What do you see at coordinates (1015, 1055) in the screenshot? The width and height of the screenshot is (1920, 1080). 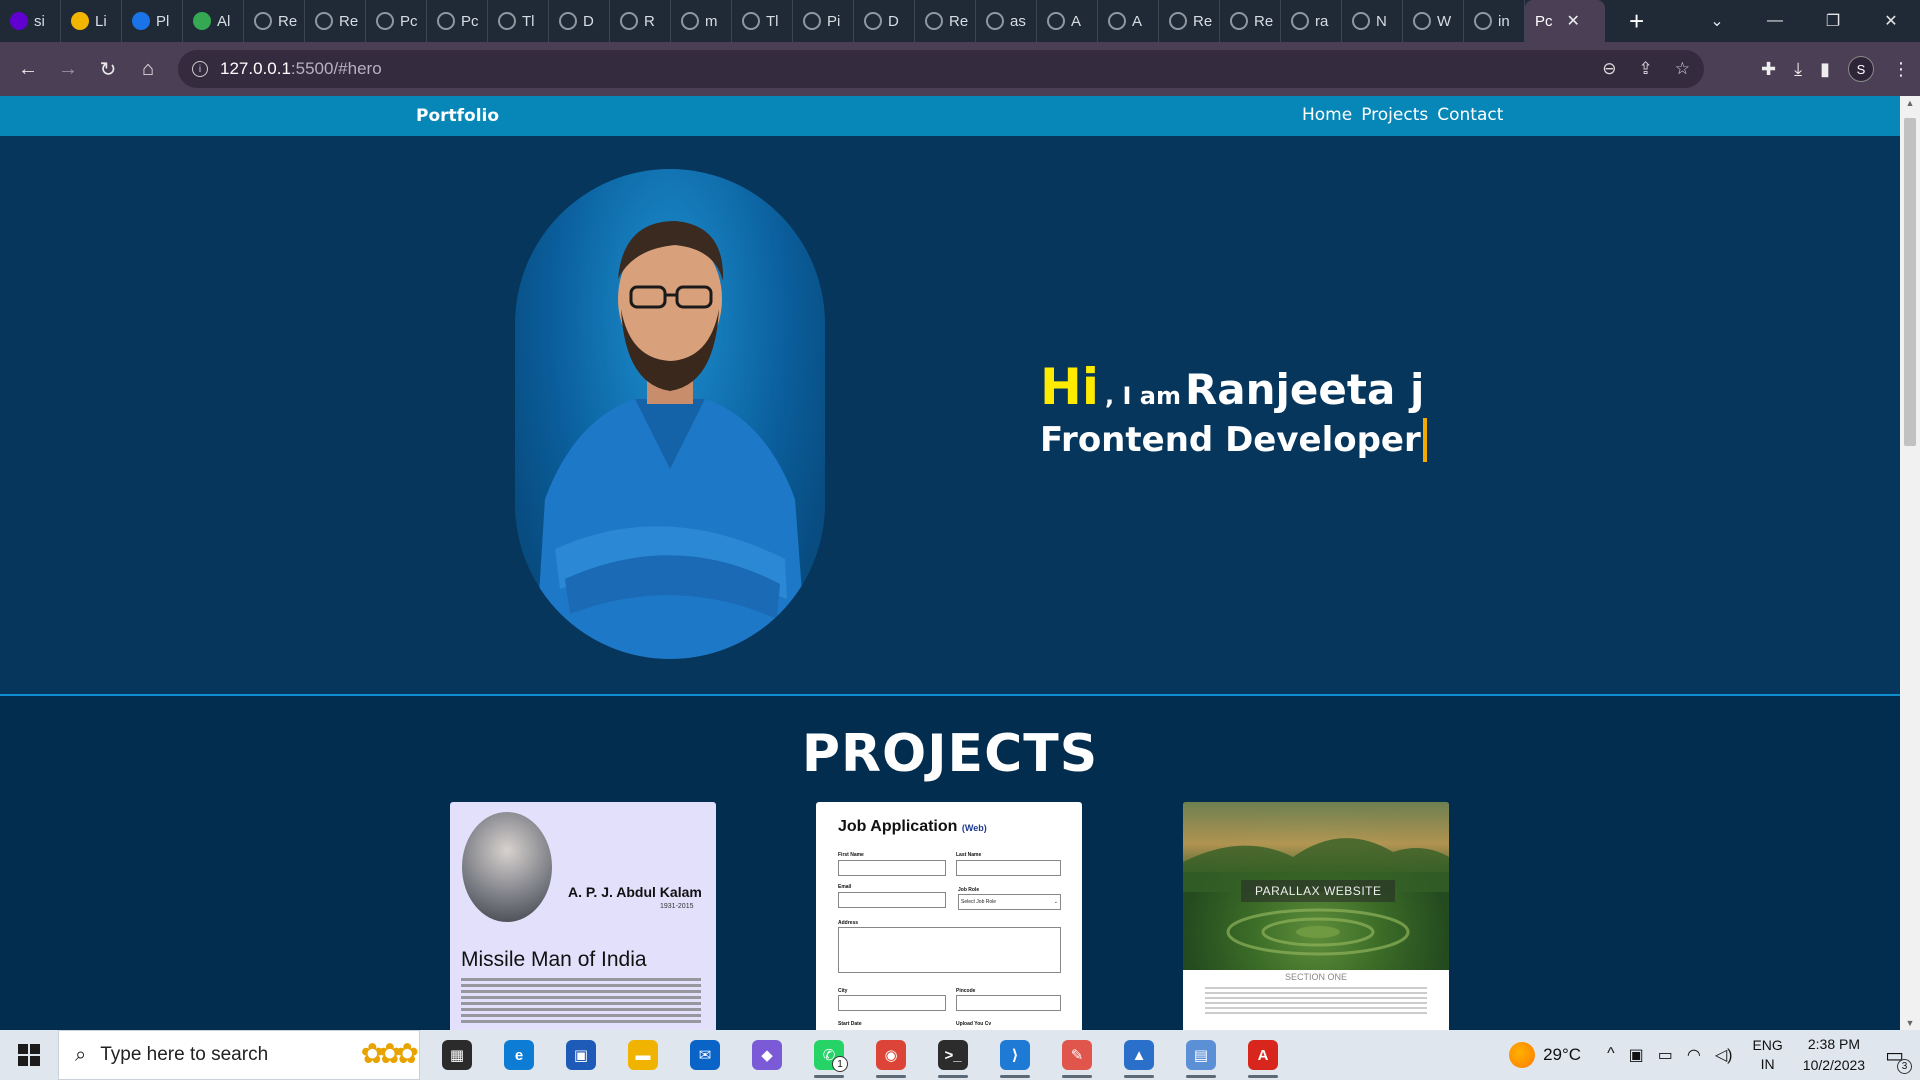 I see `taskbar-app-vscode: ⟩` at bounding box center [1015, 1055].